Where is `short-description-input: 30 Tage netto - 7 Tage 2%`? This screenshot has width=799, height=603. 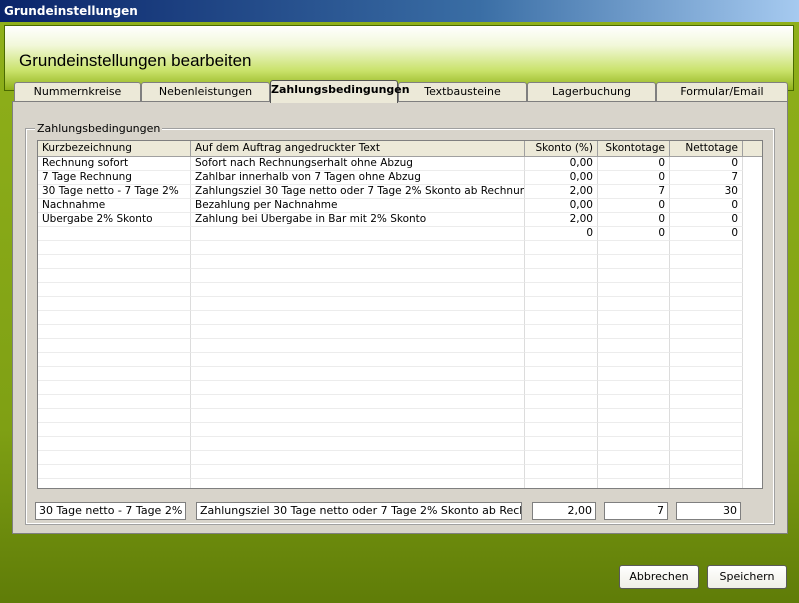 short-description-input: 30 Tage netto - 7 Tage 2% is located at coordinates (110, 511).